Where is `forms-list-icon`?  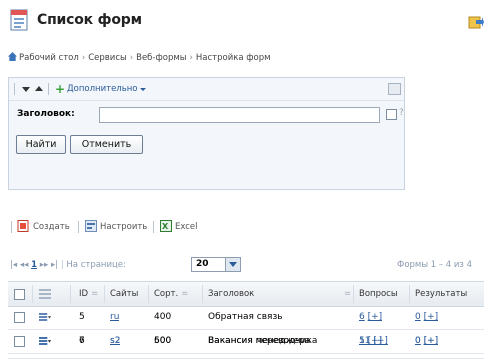 forms-list-icon is located at coordinates (19, 20).